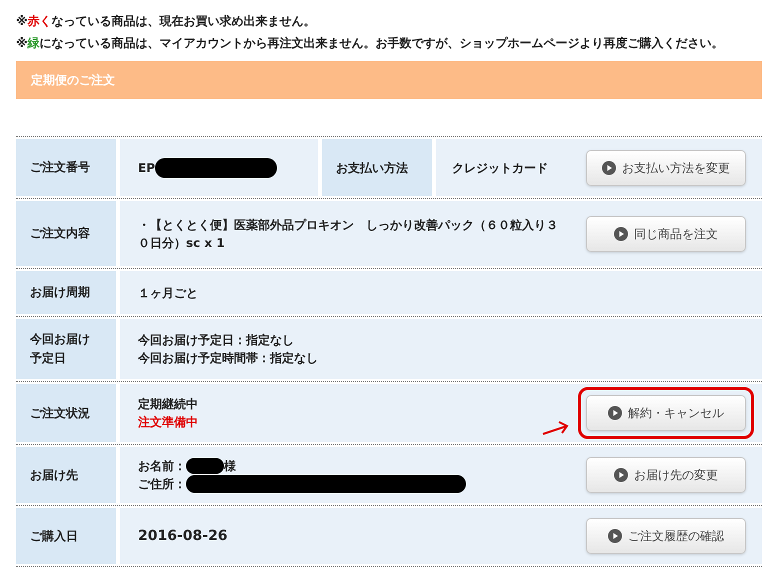 The height and width of the screenshot is (588, 778). I want to click on arrow-icon, so click(556, 429).